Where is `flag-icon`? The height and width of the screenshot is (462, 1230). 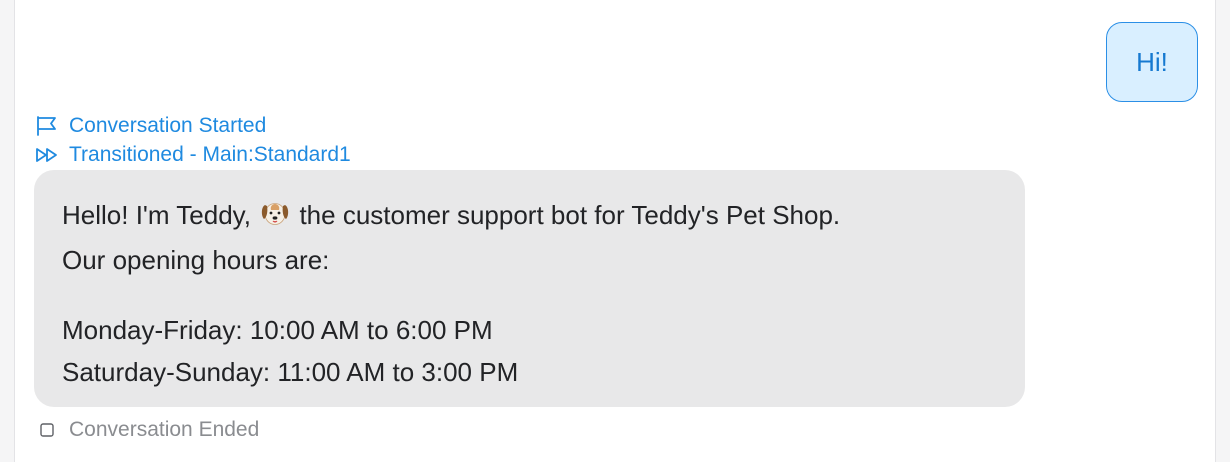
flag-icon is located at coordinates (47, 126).